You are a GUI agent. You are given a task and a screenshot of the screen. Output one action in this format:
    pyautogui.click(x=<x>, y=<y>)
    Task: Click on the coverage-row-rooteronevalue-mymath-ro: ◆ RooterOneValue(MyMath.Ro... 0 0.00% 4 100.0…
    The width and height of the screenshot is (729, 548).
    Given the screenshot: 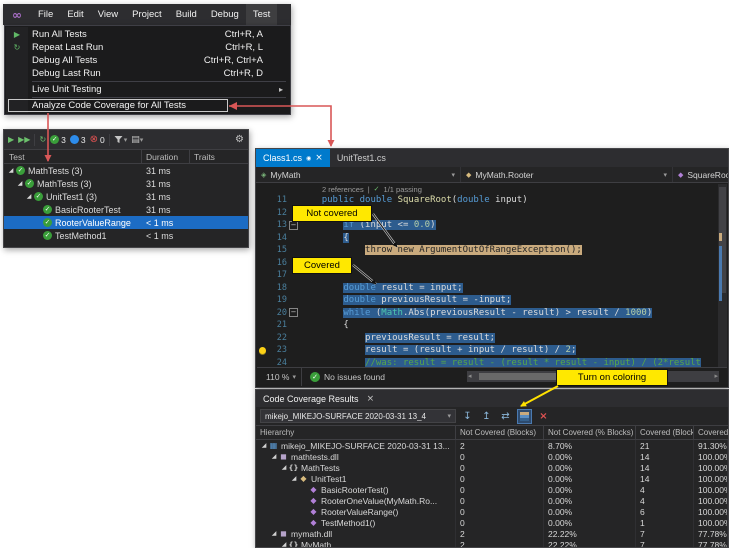 What is the action you would take?
    pyautogui.click(x=492, y=500)
    